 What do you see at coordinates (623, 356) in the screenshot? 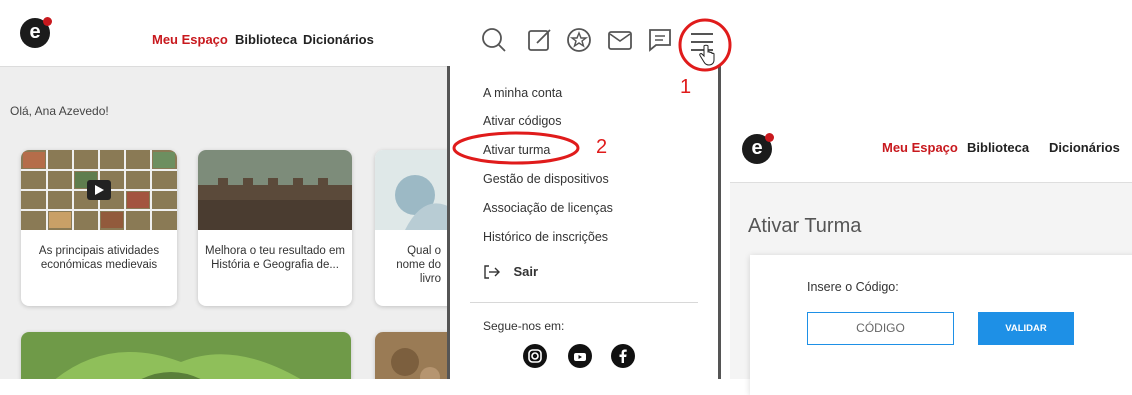
I see `facebook-icon` at bounding box center [623, 356].